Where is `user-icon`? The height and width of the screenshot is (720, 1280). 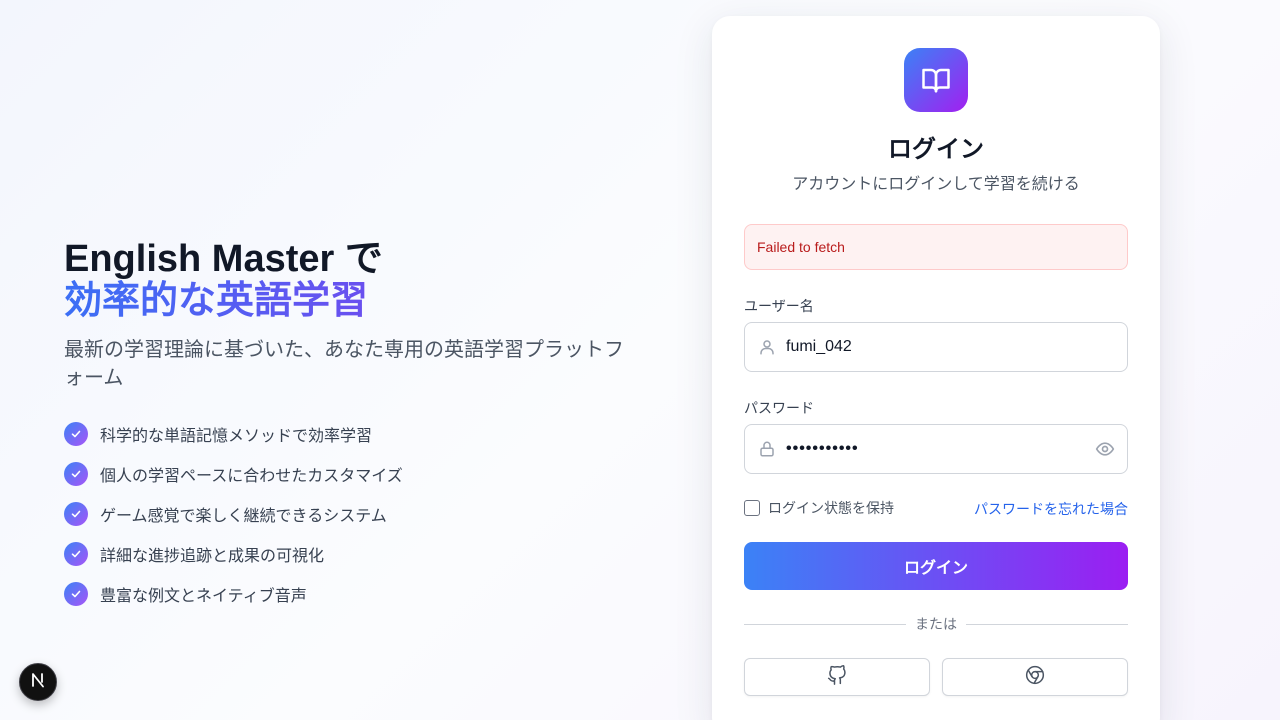 user-icon is located at coordinates (767, 347).